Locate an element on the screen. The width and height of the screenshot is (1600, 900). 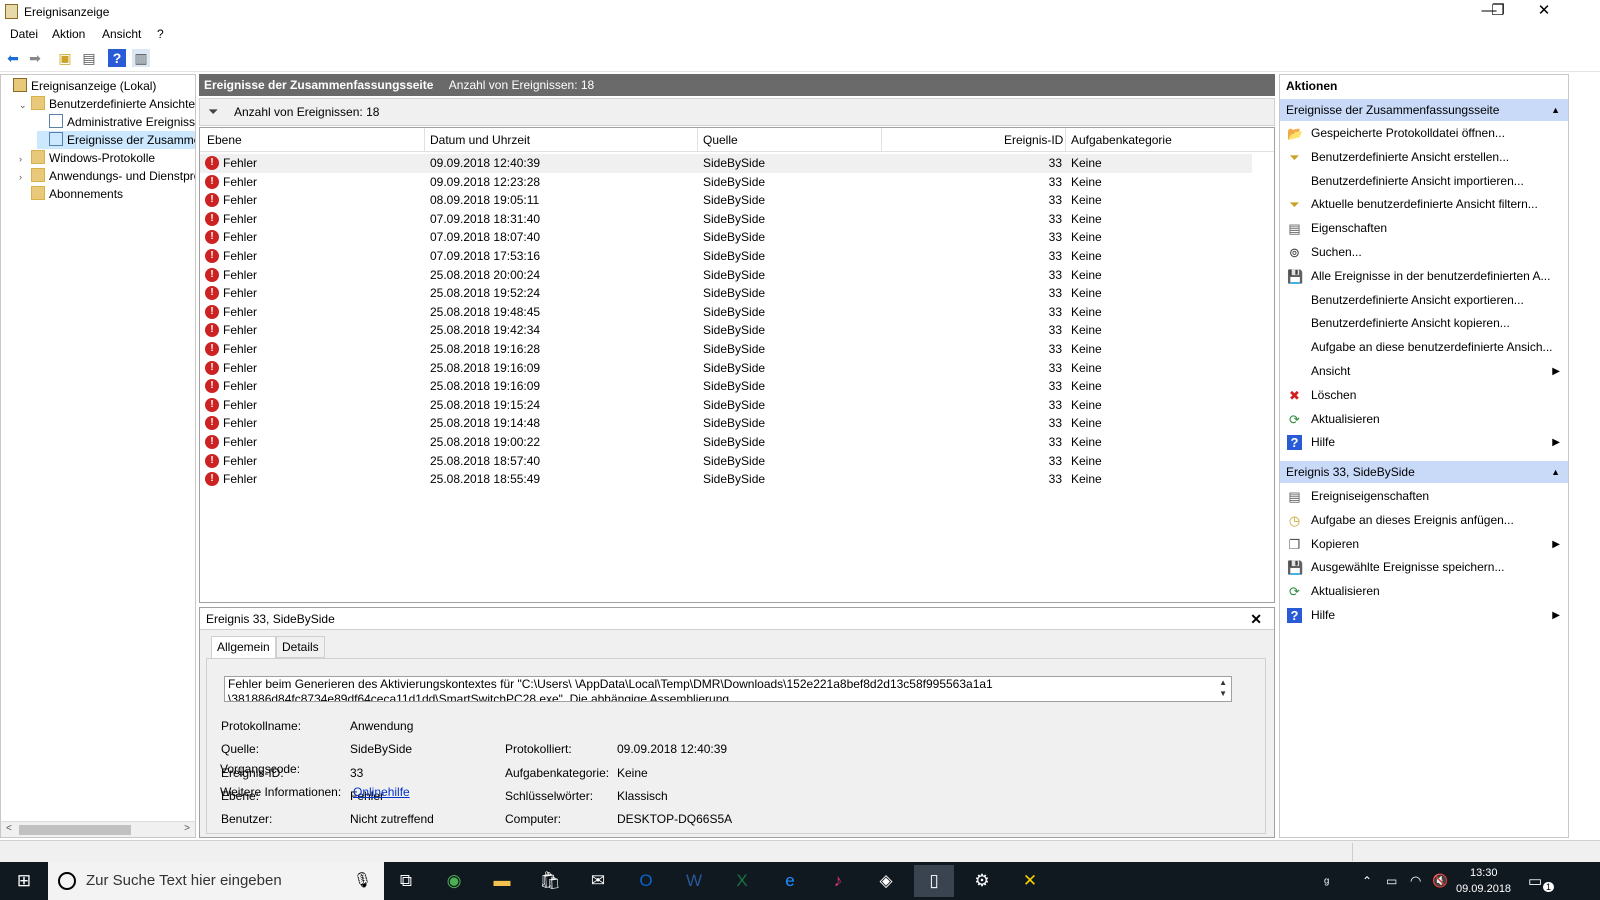
wifi-icon: ◠ is located at coordinates (1415, 881).